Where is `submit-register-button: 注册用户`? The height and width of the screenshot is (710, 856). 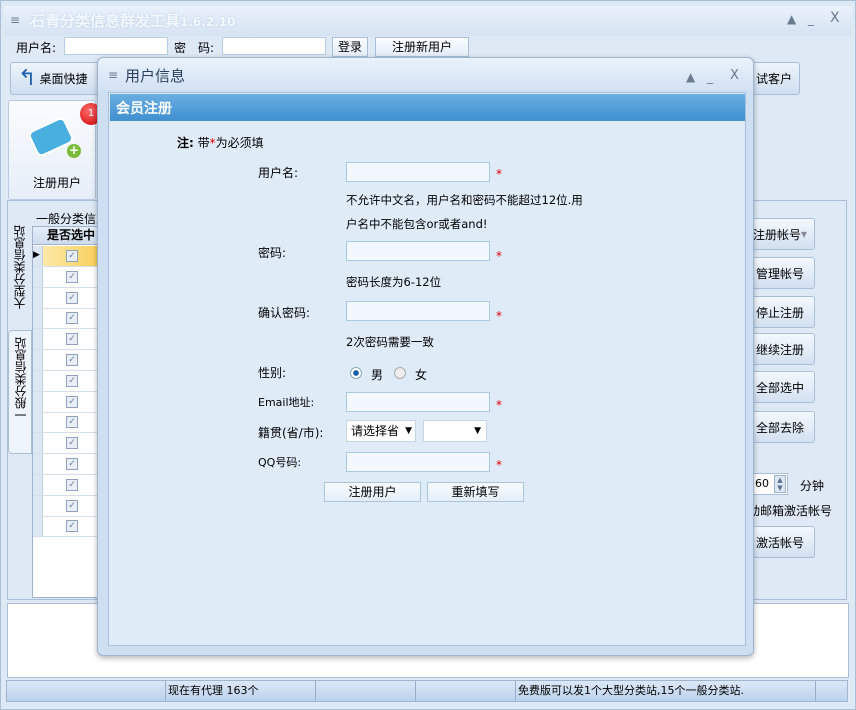 submit-register-button: 注册用户 is located at coordinates (372, 492).